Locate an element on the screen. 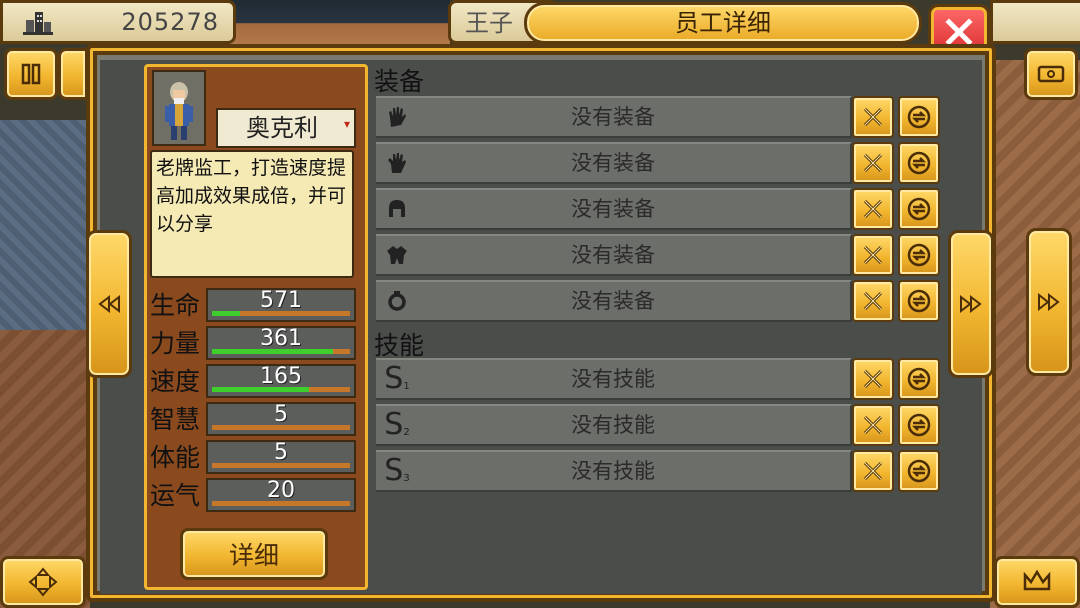 The height and width of the screenshot is (608, 1080). bg-top-scene is located at coordinates (340, 23).